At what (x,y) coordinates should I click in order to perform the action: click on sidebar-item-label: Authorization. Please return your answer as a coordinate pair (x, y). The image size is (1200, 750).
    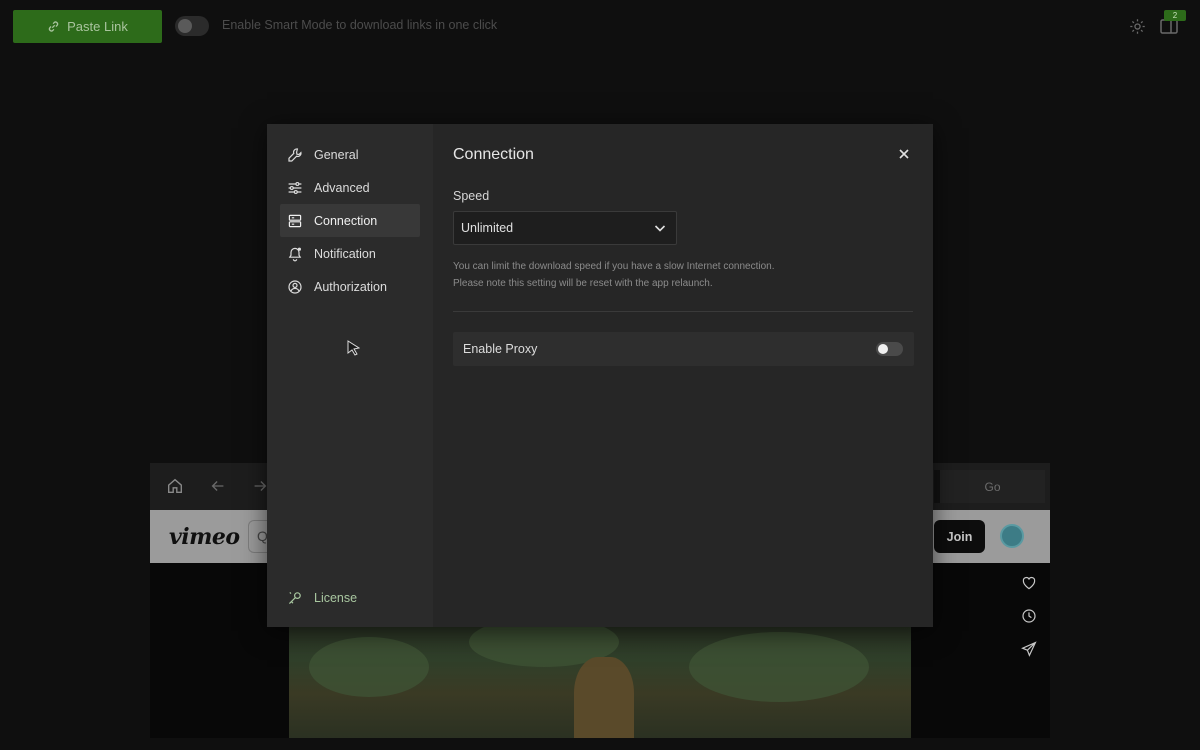
    Looking at the image, I should click on (350, 286).